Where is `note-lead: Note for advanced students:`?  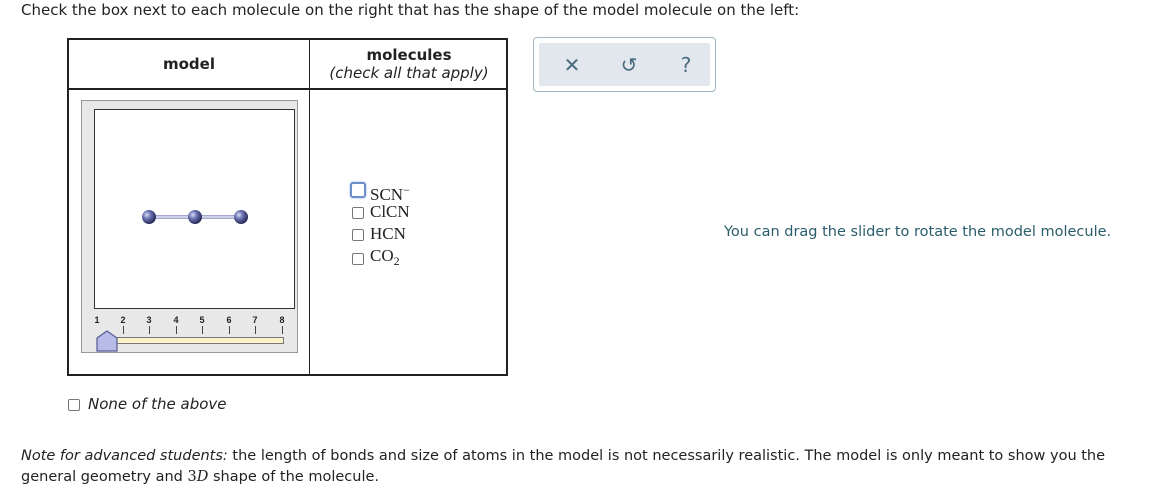 note-lead: Note for advanced students: is located at coordinates (124, 456).